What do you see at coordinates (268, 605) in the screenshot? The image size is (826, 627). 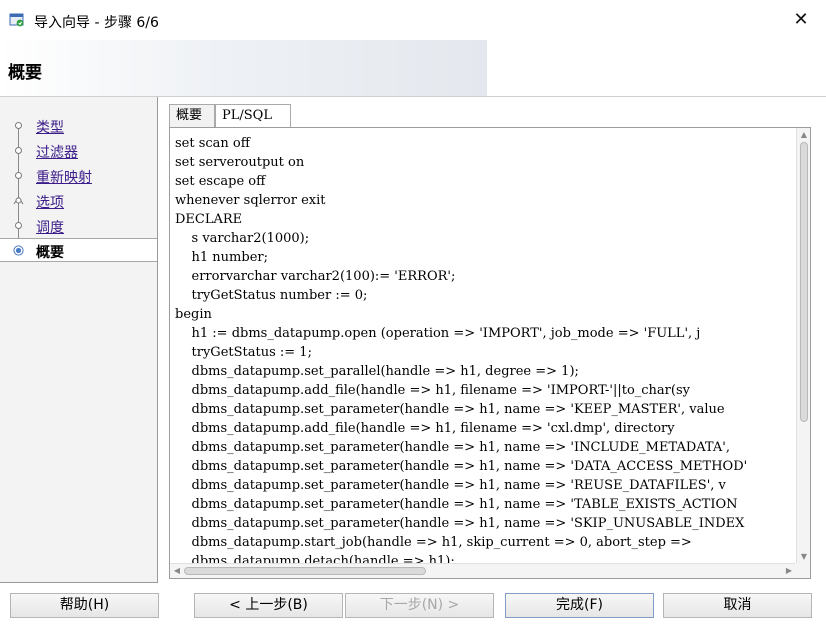 I see `back-button: < 上一步(B)` at bounding box center [268, 605].